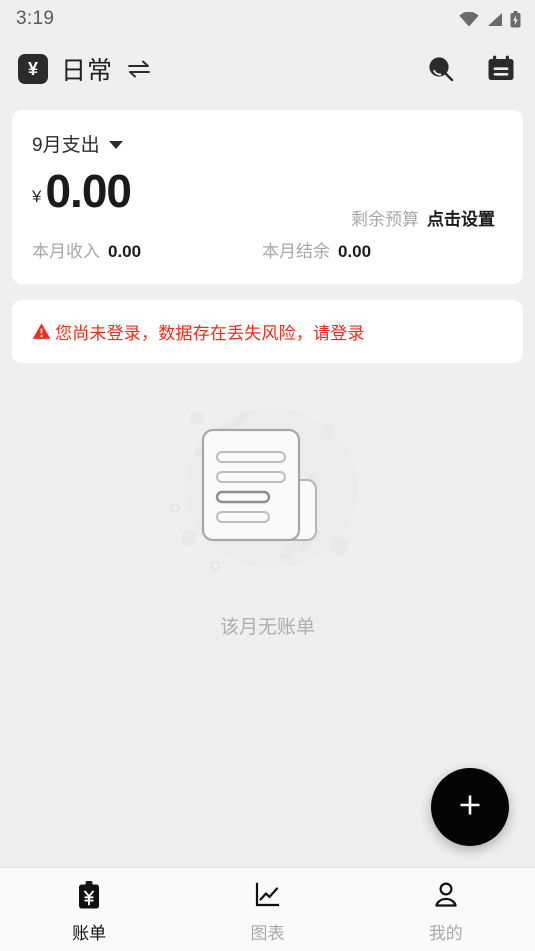 This screenshot has height=951, width=535. Describe the element at coordinates (501, 69) in the screenshot. I see `calendar-icon` at that location.